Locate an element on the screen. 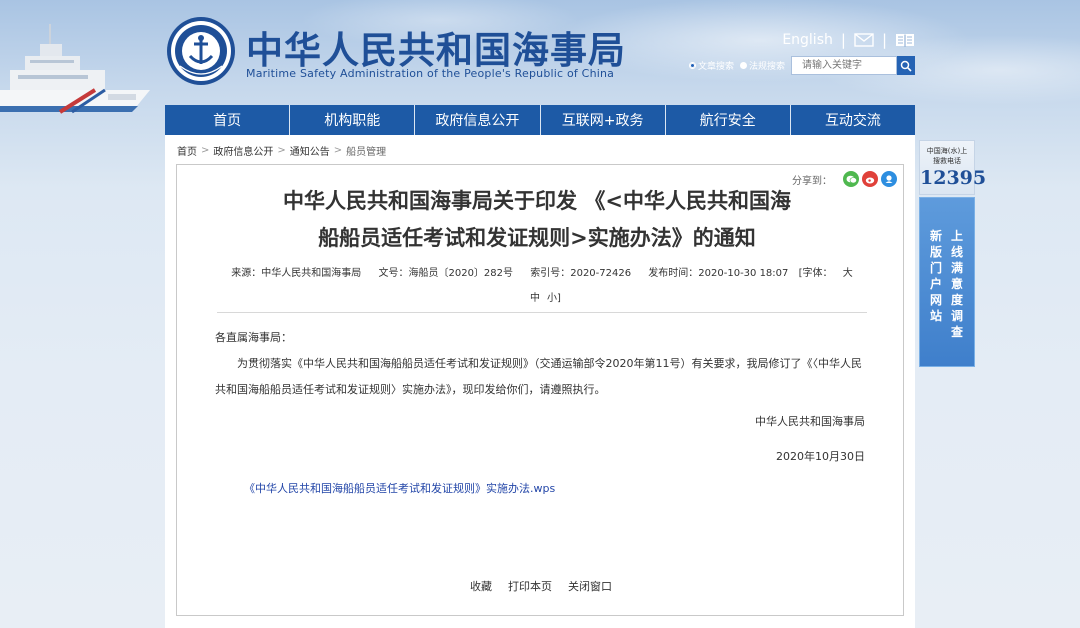 The width and height of the screenshot is (1080, 628). search-button is located at coordinates (906, 65).